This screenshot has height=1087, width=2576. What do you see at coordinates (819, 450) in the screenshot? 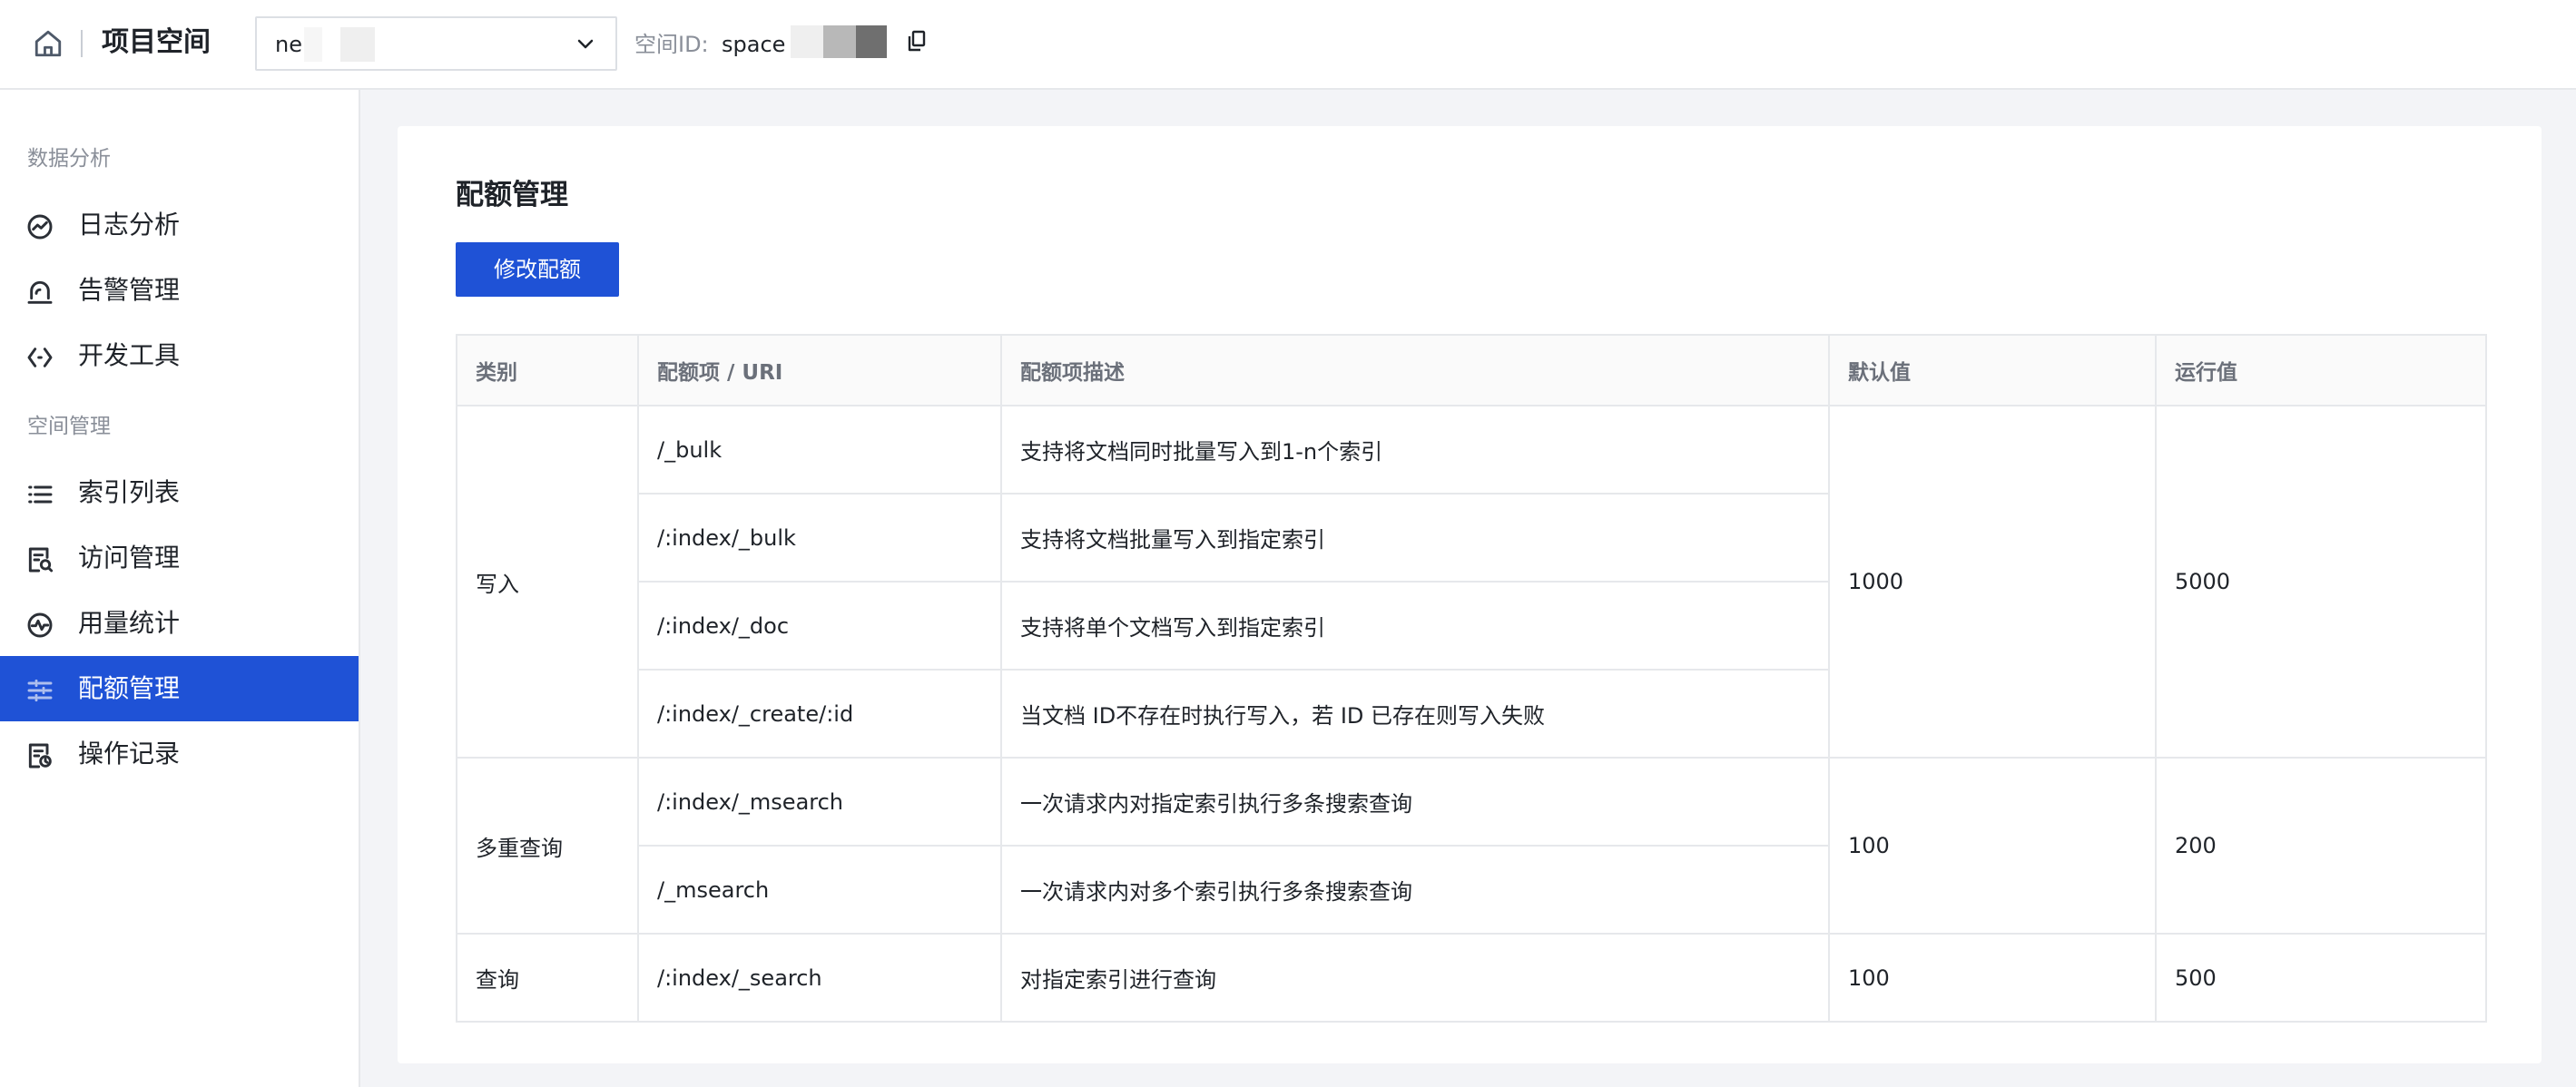
I see `uri-cell: /_bulk` at bounding box center [819, 450].